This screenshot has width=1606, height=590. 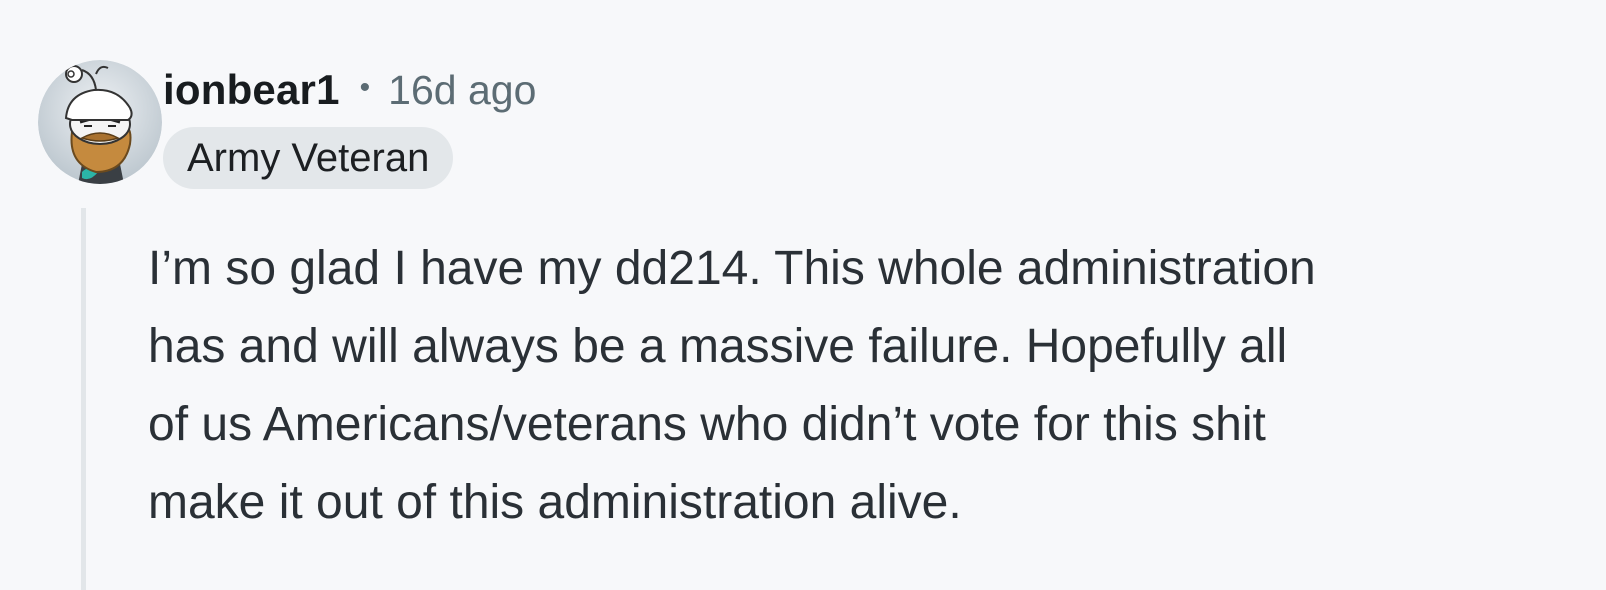 What do you see at coordinates (83, 399) in the screenshot?
I see `thread-line` at bounding box center [83, 399].